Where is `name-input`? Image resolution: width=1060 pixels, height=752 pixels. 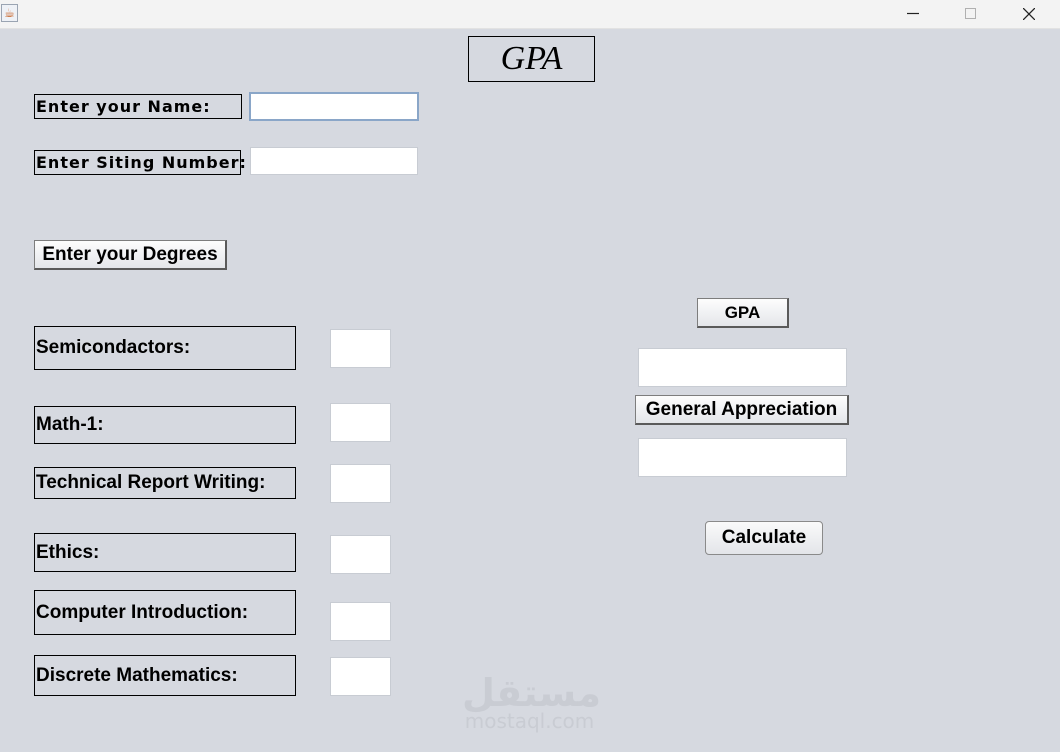 name-input is located at coordinates (334, 106).